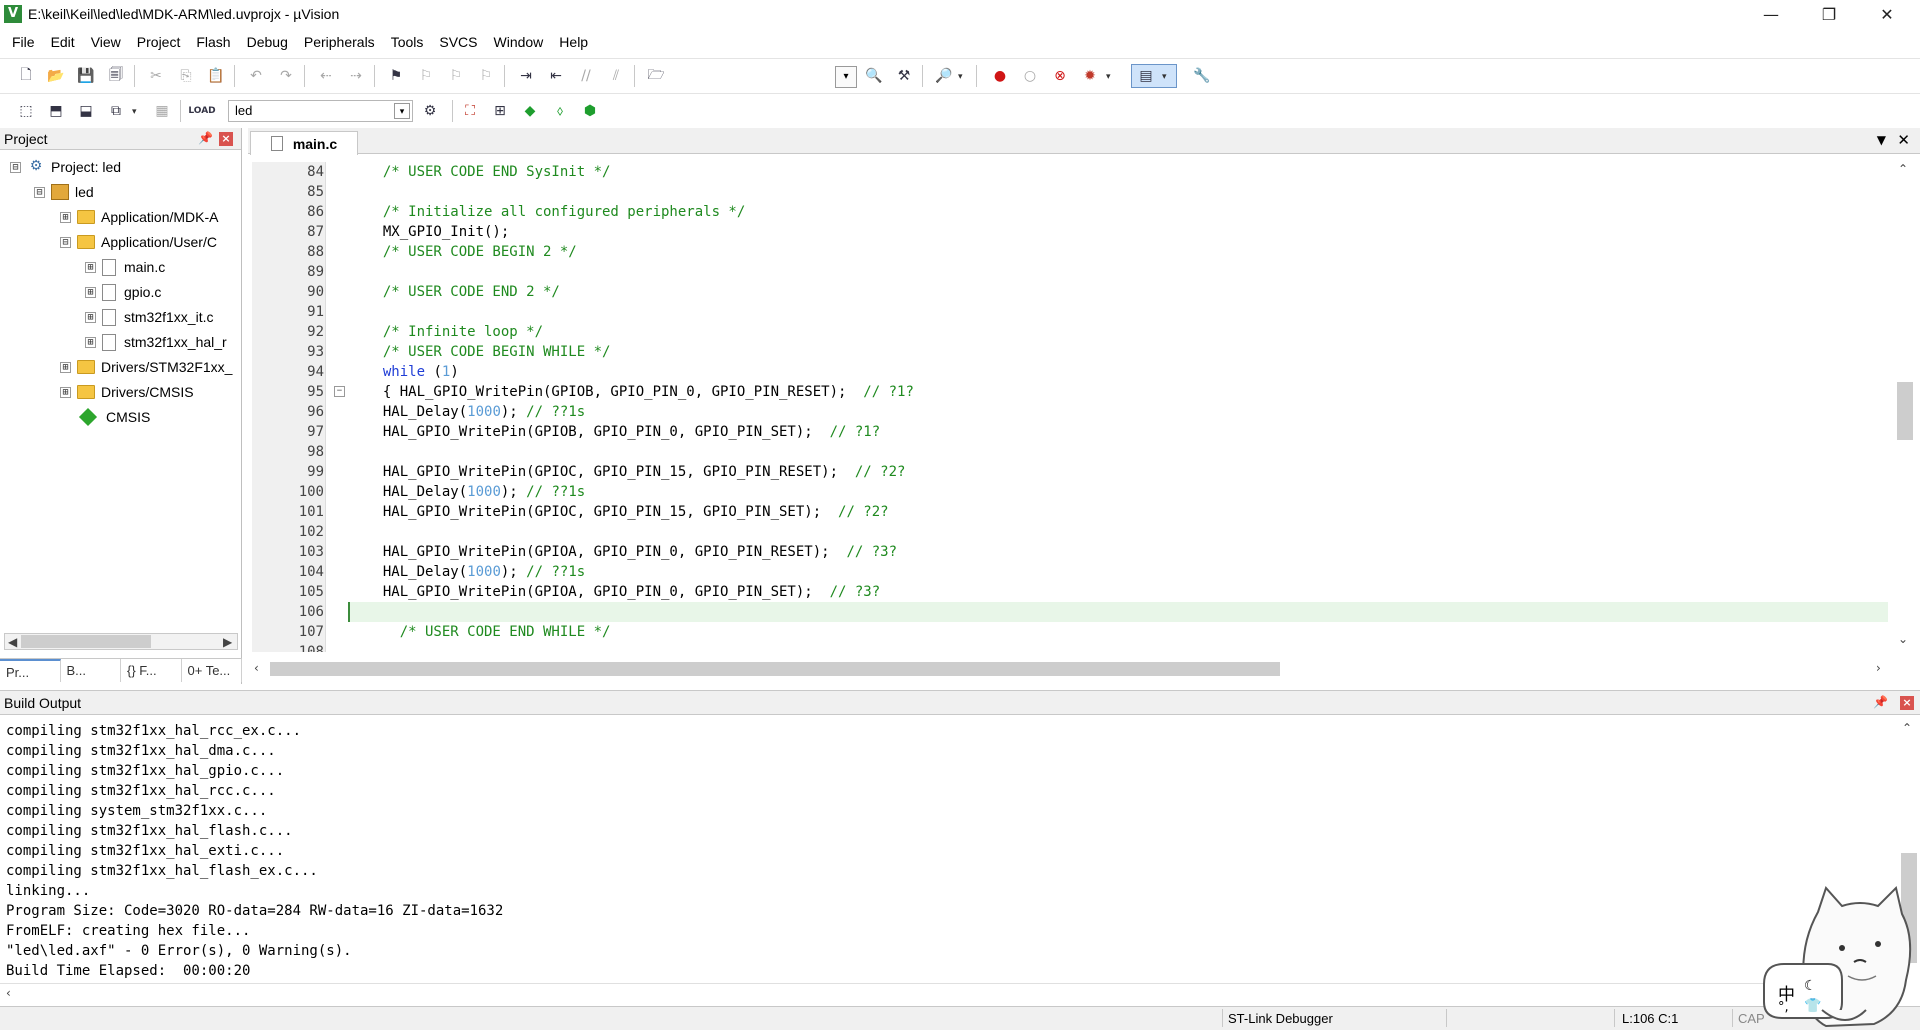 The width and height of the screenshot is (1920, 1030). Describe the element at coordinates (123, 292) in the screenshot. I see `tree-item-file: ⊞ gpio.c` at that location.